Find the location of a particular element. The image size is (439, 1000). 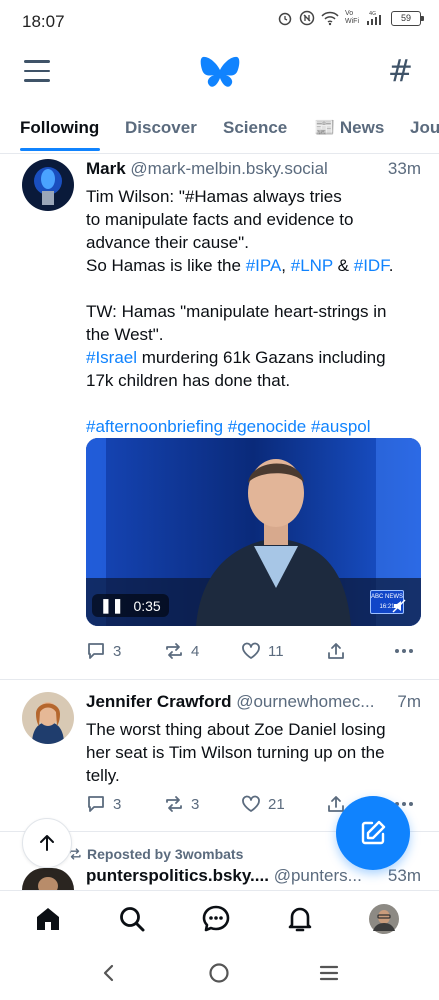

nav-notifications is located at coordinates (300, 919).